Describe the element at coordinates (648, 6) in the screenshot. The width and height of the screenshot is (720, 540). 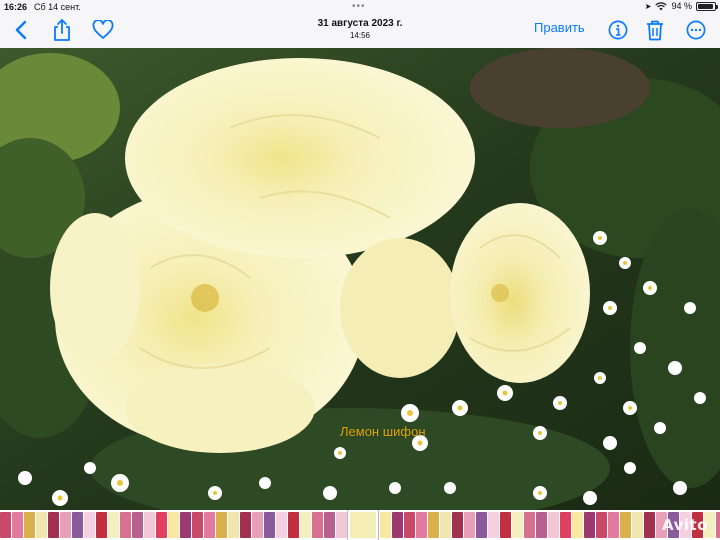
I see `location-icon: ➤` at that location.